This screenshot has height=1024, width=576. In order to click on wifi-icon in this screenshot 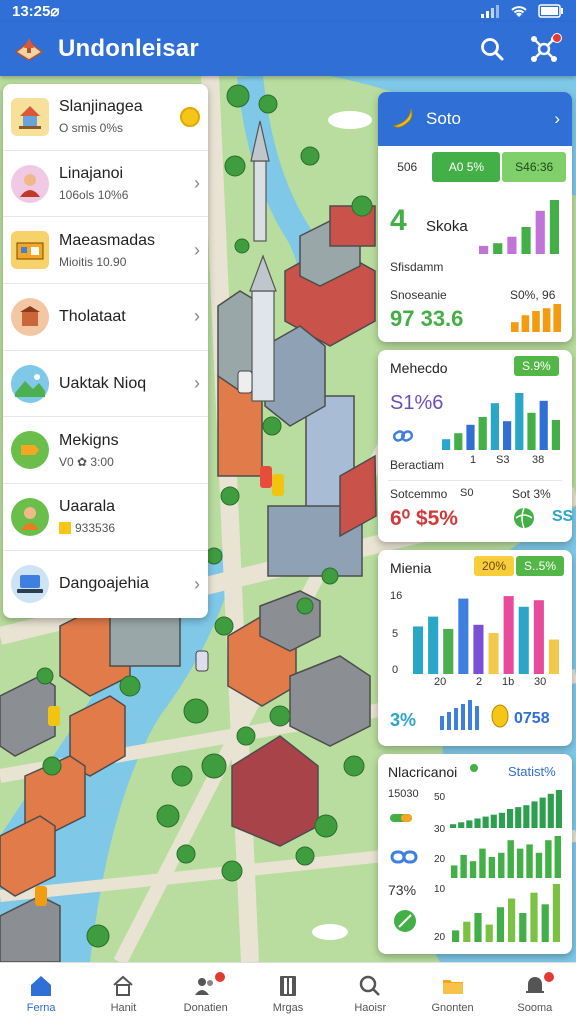, I will do `click(519, 11)`.